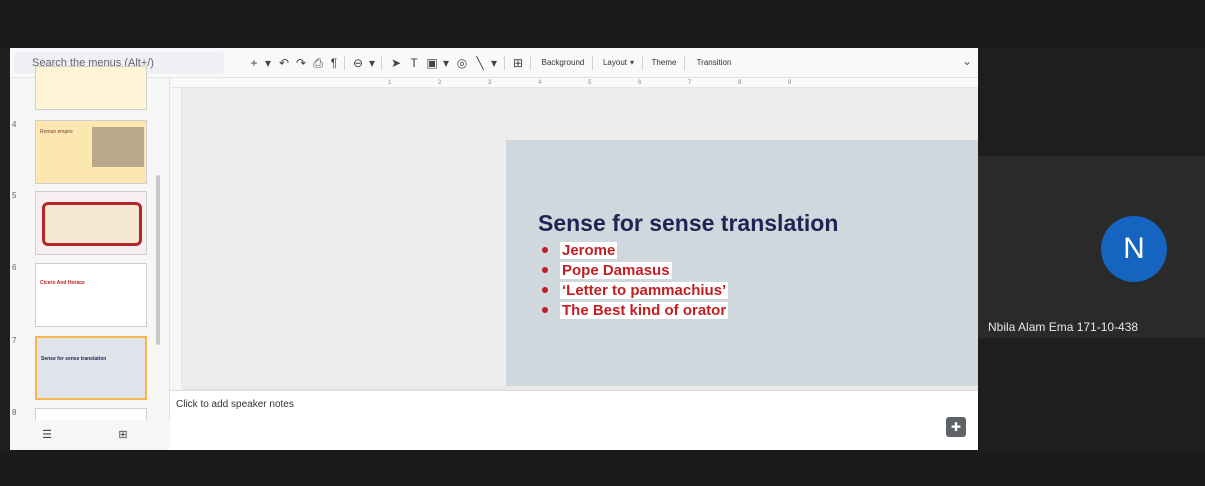 Image resolution: width=1205 pixels, height=486 pixels. What do you see at coordinates (284, 63) in the screenshot?
I see `undo-icon: ↶` at bounding box center [284, 63].